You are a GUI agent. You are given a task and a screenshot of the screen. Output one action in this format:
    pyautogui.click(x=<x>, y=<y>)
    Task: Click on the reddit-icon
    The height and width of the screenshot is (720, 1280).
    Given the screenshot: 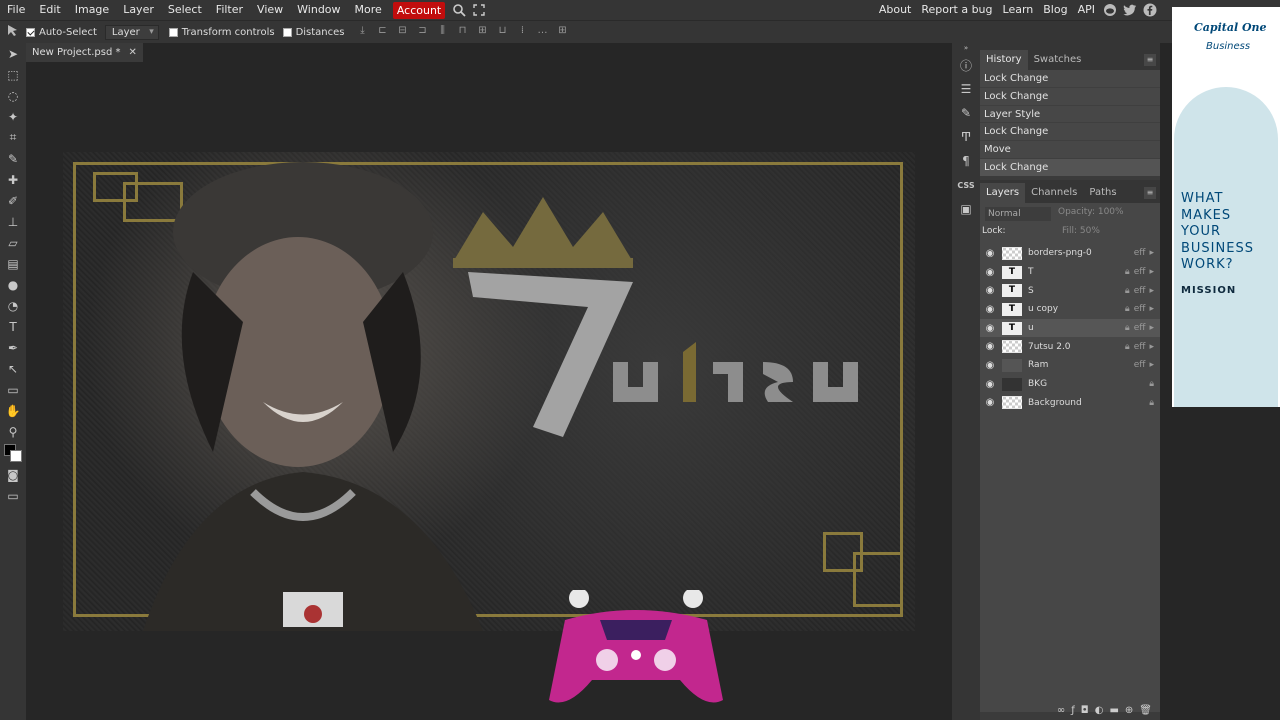 What is the action you would take?
    pyautogui.click(x=1110, y=10)
    